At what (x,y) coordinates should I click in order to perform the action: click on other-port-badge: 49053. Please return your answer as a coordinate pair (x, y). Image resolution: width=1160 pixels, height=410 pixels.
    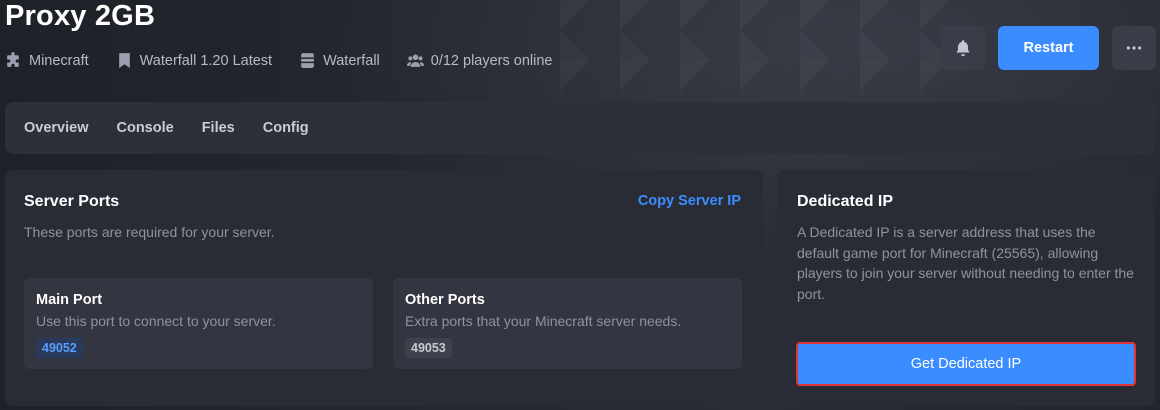
    Looking at the image, I should click on (428, 348).